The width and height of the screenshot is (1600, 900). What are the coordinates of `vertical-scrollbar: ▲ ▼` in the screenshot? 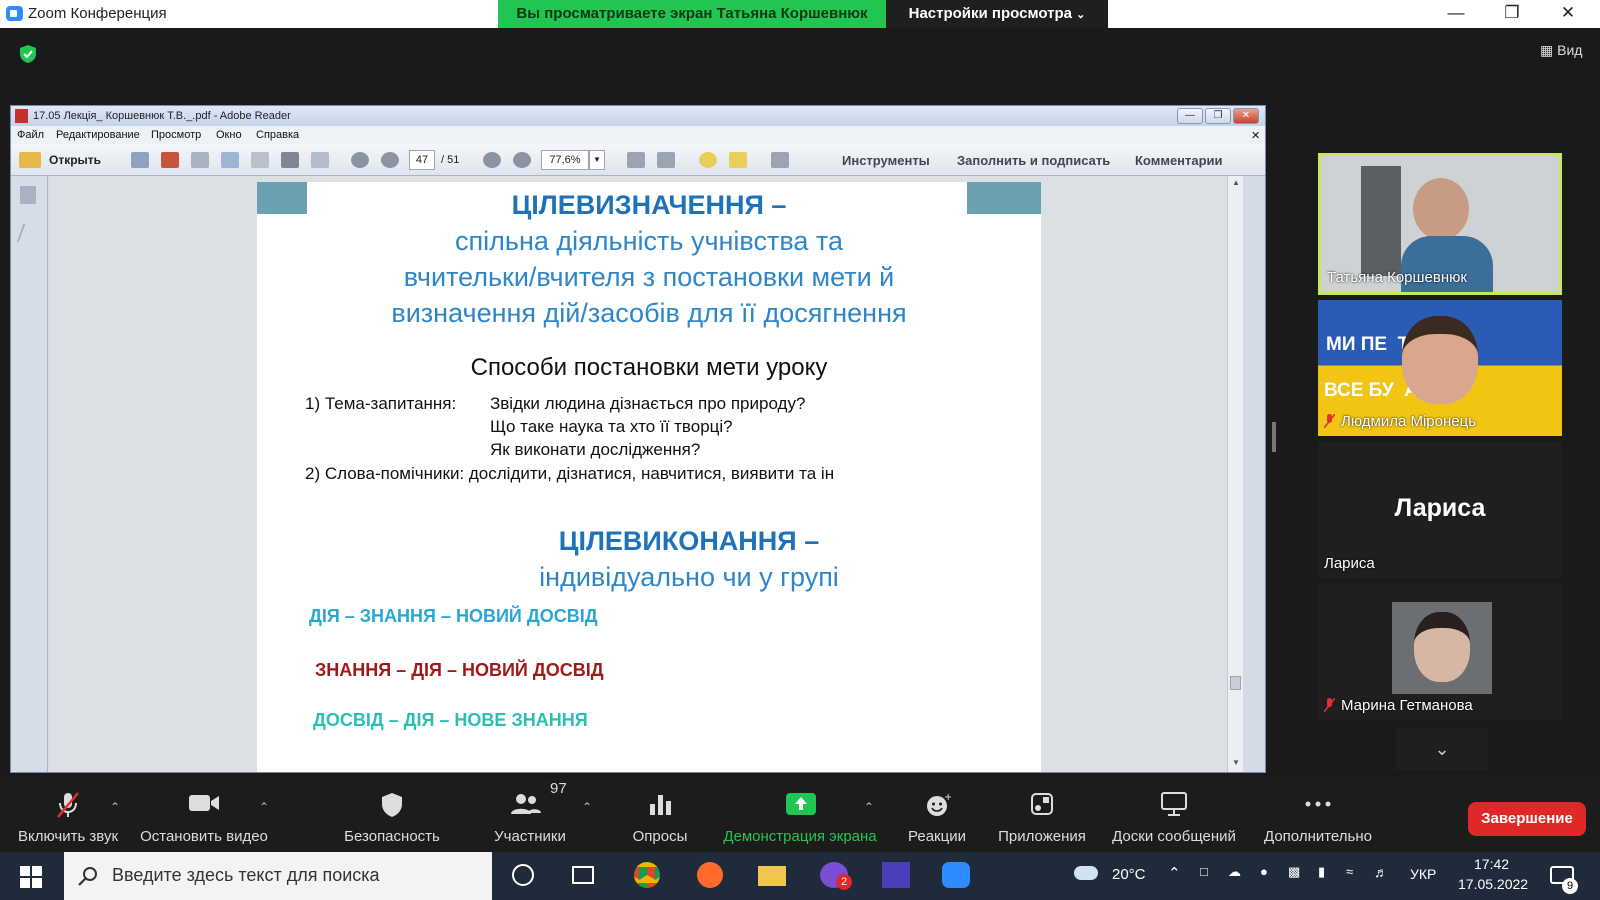 It's located at (1235, 474).